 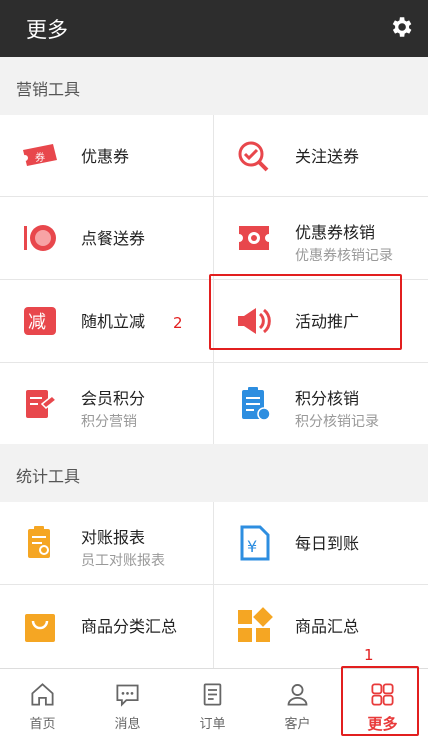 What do you see at coordinates (297, 695) in the screenshot?
I see `customer-icon` at bounding box center [297, 695].